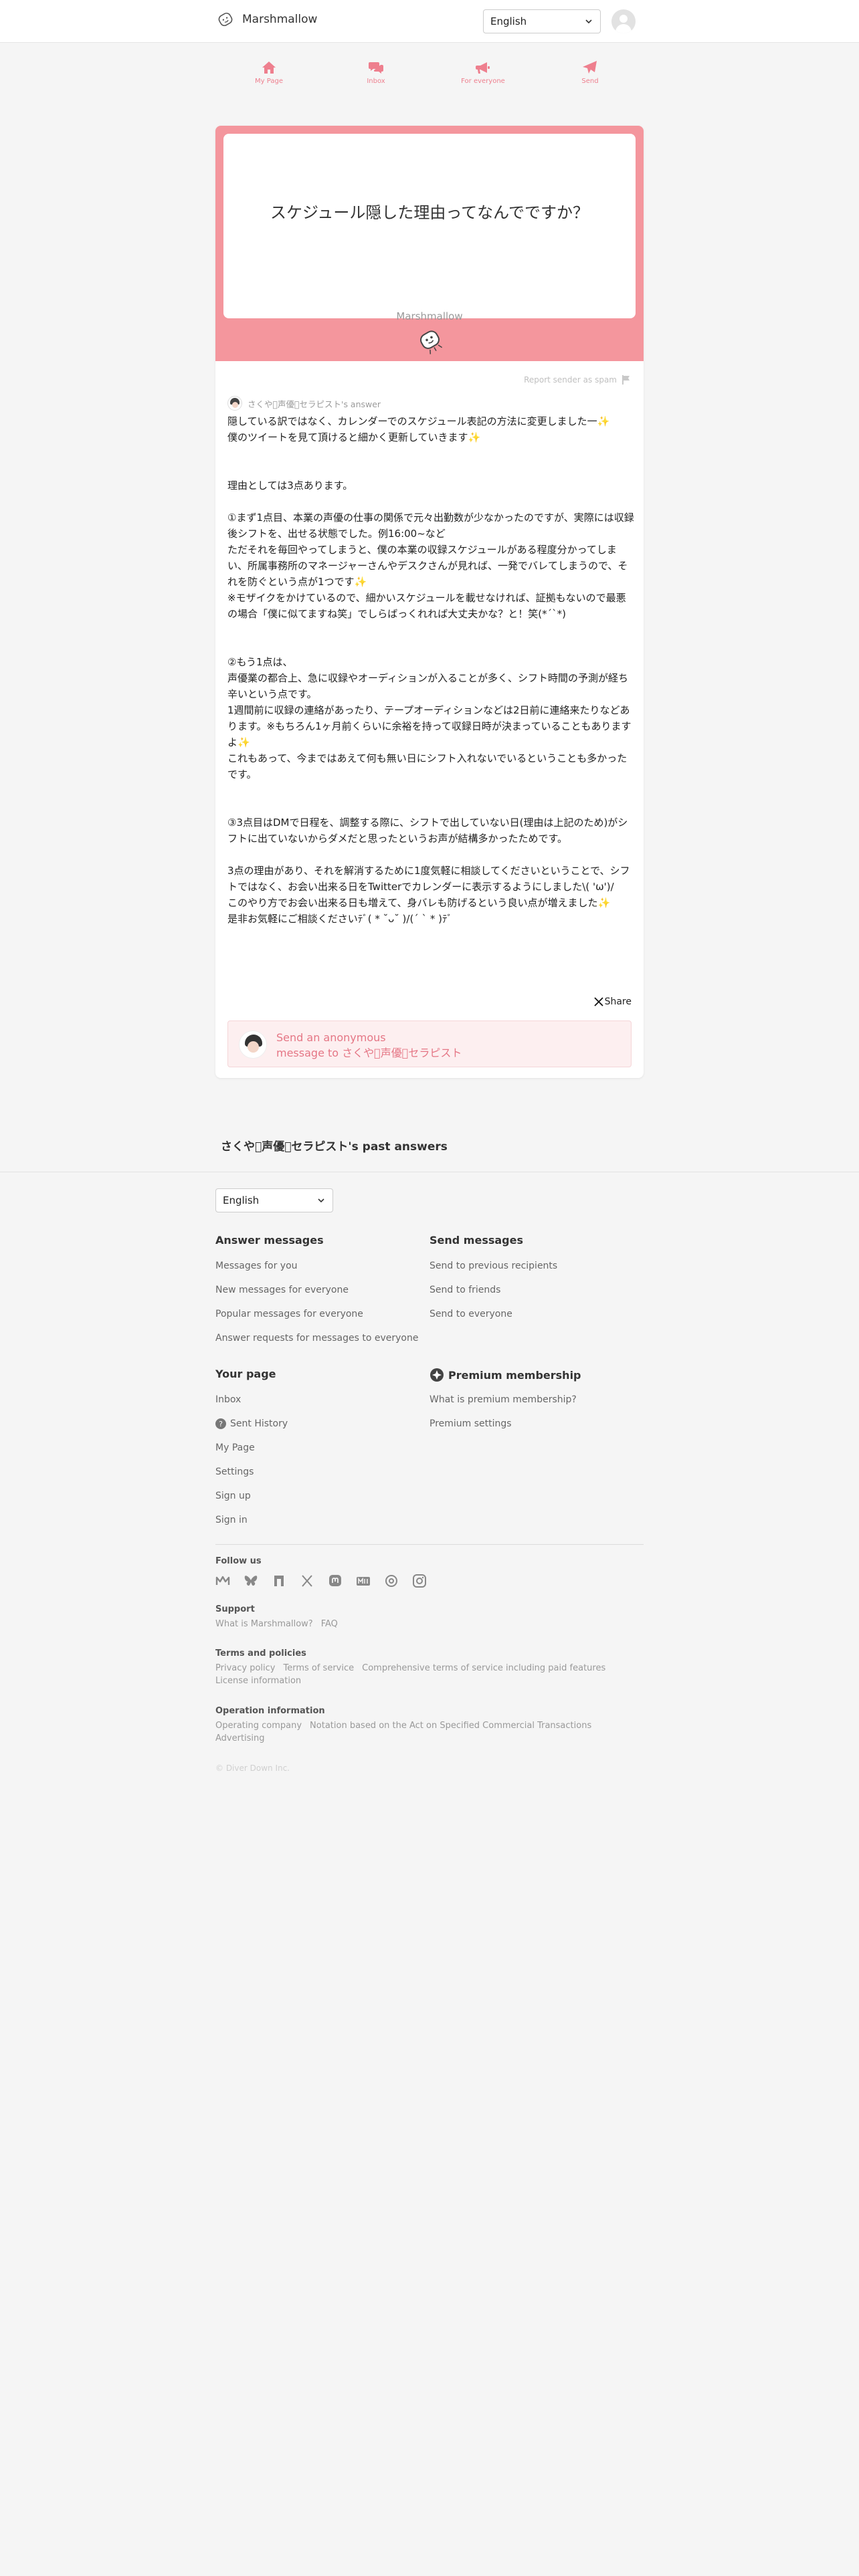  I want to click on premium-heading: Premium membership, so click(505, 1375).